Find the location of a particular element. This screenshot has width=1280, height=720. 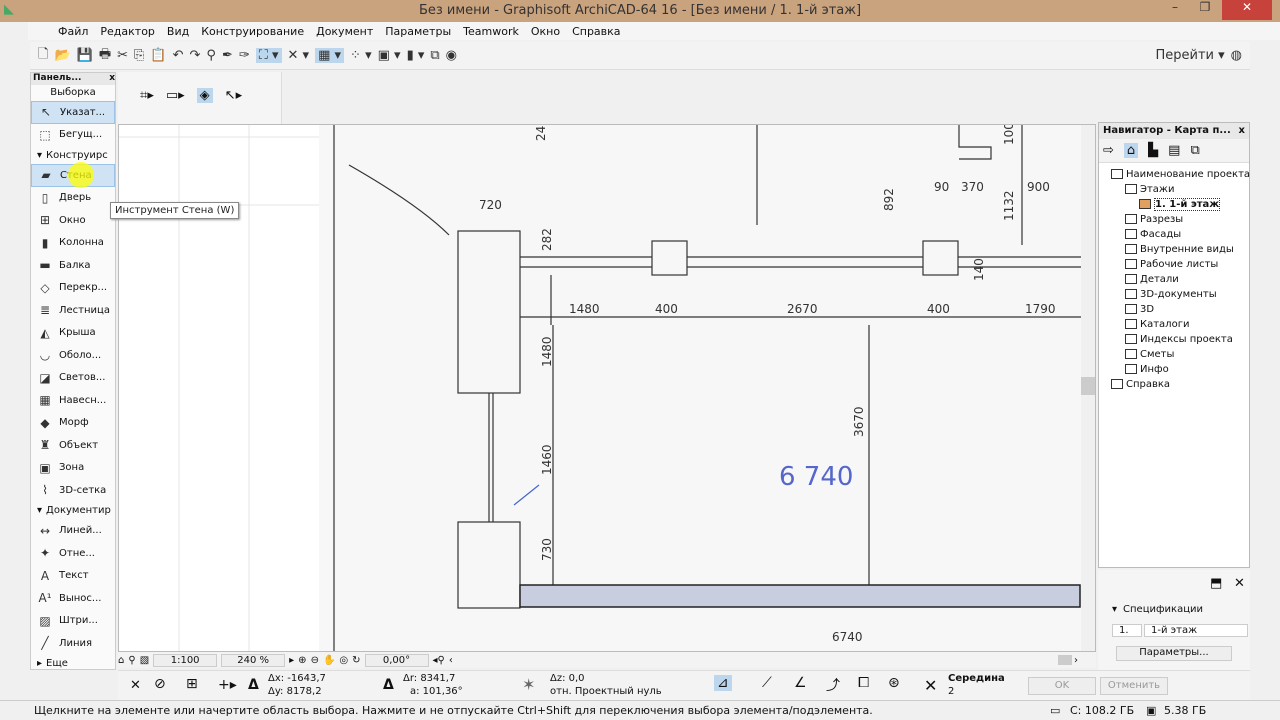

quick-options-icon: ⌂ is located at coordinates (121, 660).